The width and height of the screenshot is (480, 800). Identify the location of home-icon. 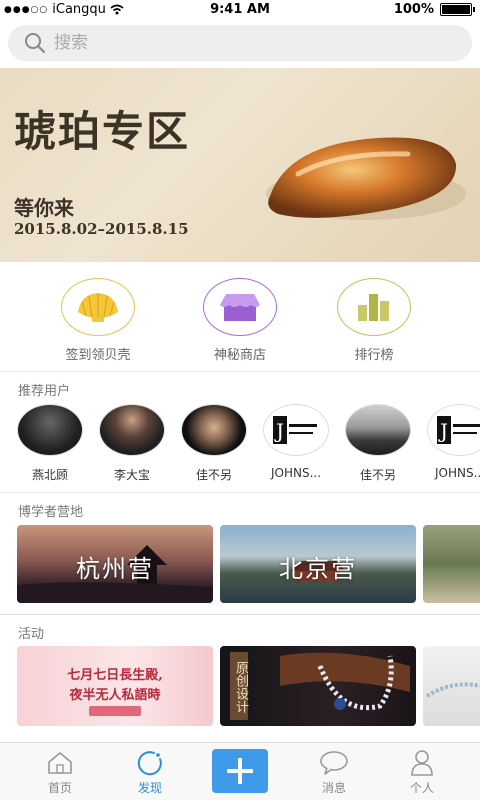
(60, 763).